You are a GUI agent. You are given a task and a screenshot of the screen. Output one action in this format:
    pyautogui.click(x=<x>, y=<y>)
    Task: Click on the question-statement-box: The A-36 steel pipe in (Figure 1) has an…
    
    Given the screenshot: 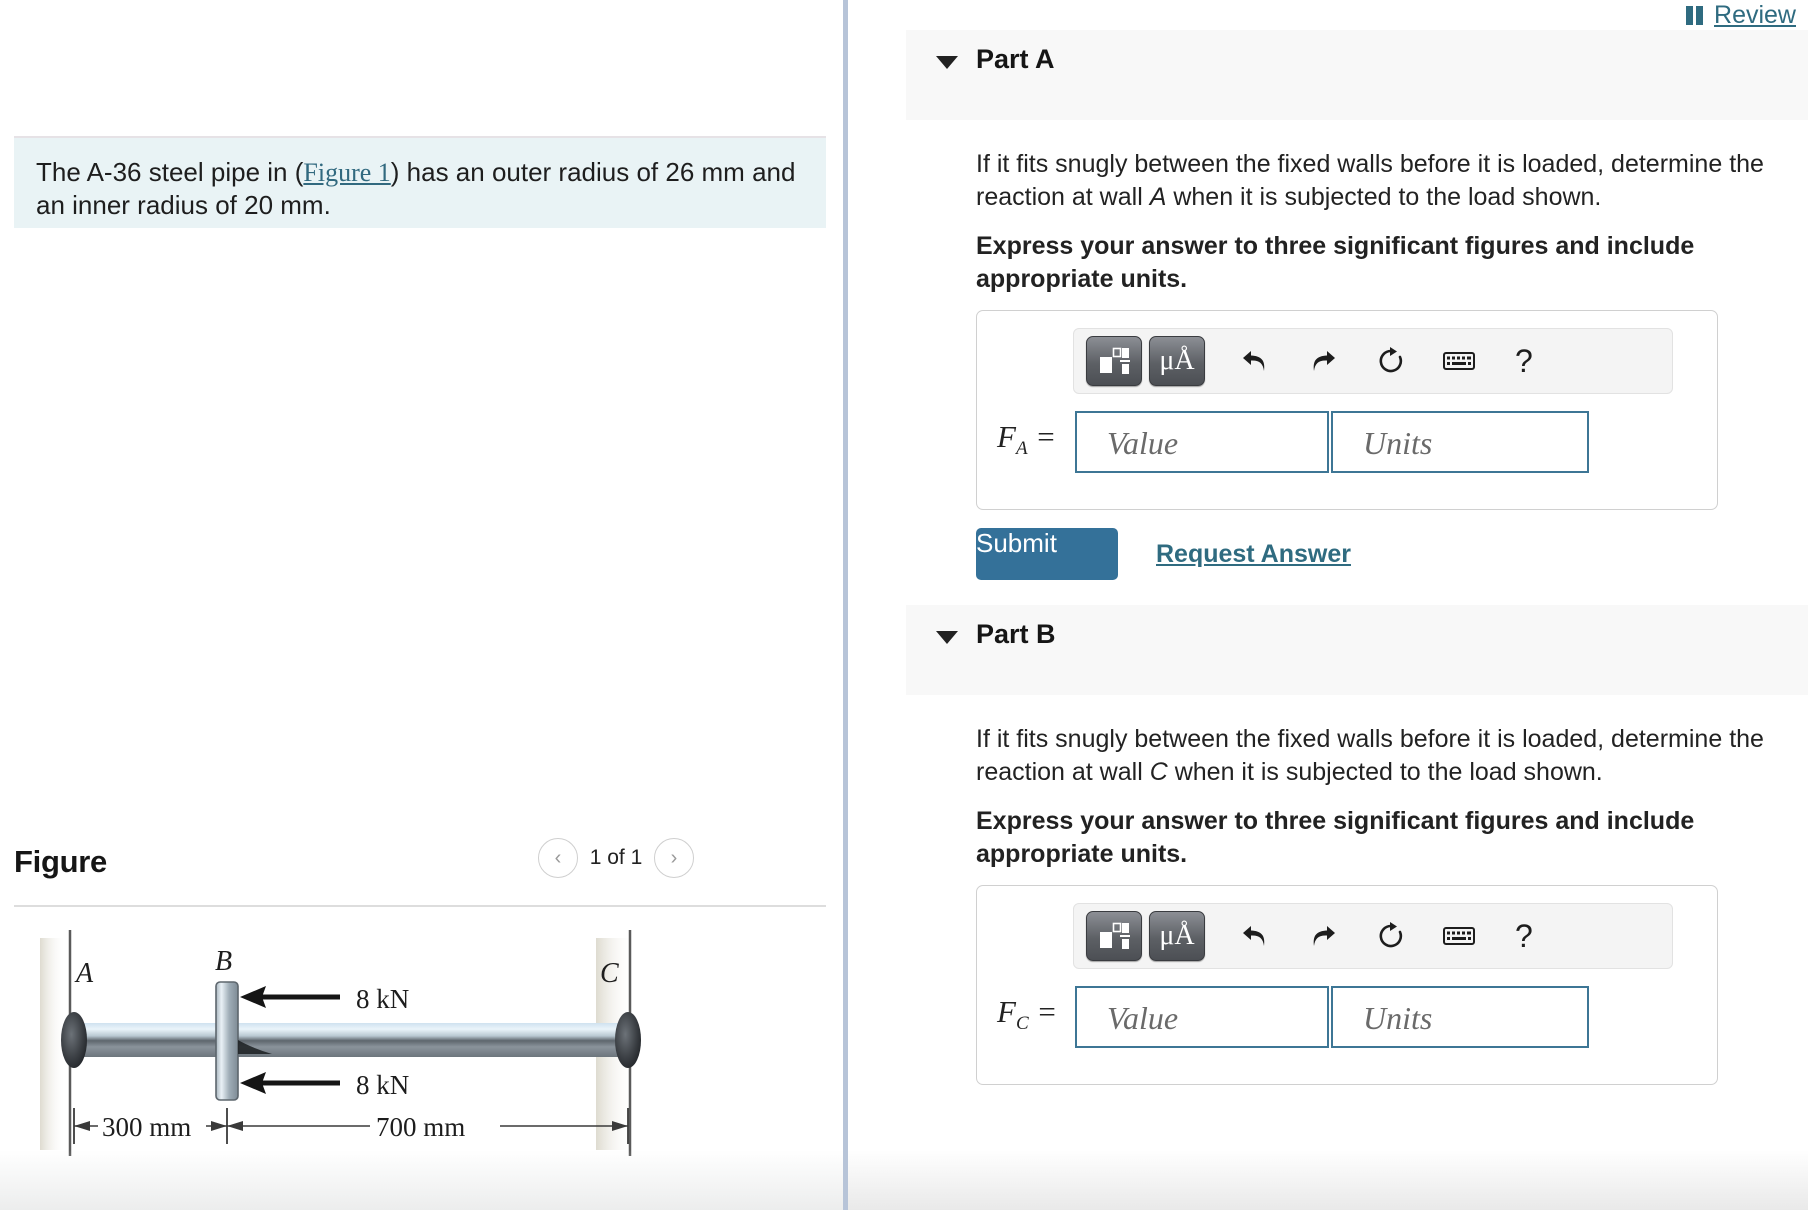 What is the action you would take?
    pyautogui.click(x=420, y=182)
    